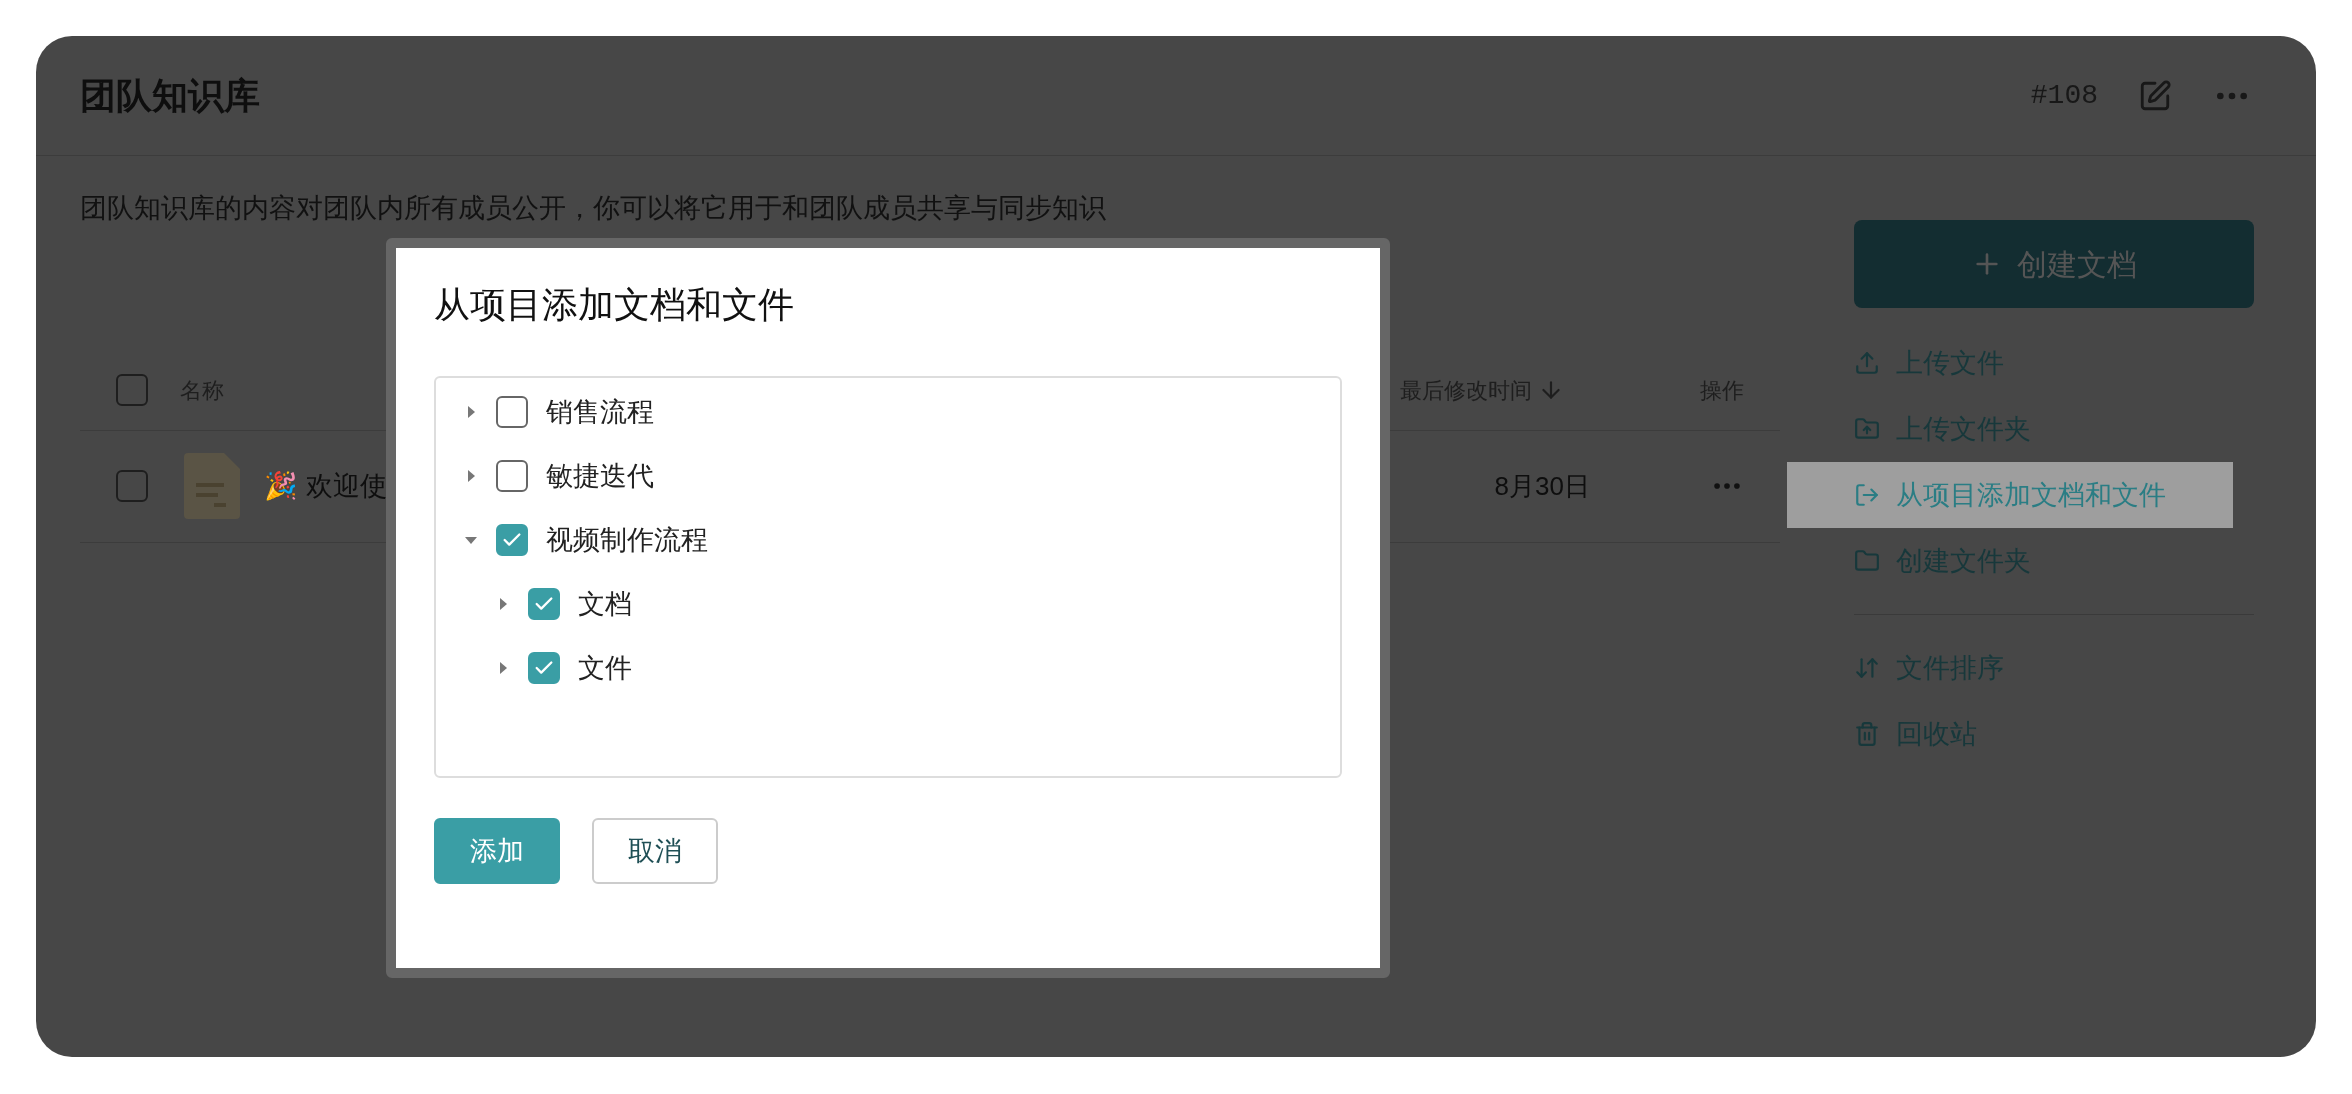 The image size is (2352, 1094). What do you see at coordinates (1867, 668) in the screenshot?
I see `sort-icon` at bounding box center [1867, 668].